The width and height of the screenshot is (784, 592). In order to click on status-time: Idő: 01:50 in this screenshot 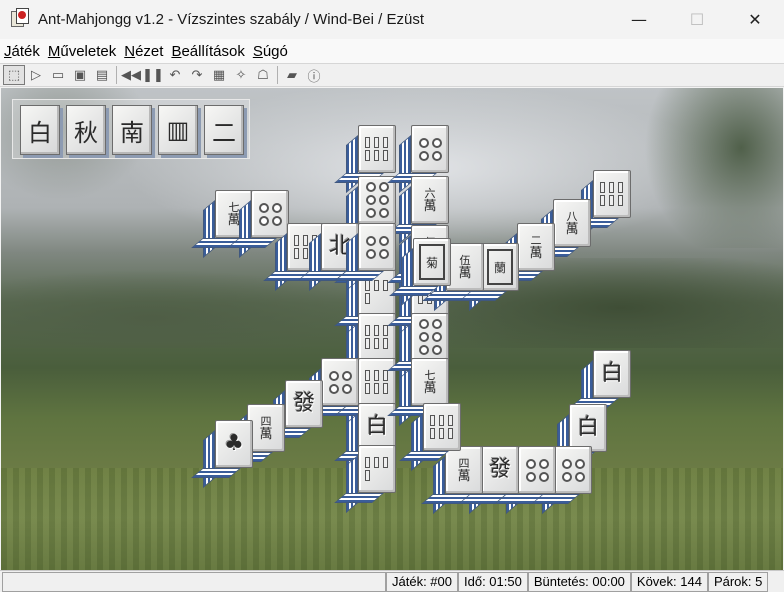, I will do `click(493, 582)`.